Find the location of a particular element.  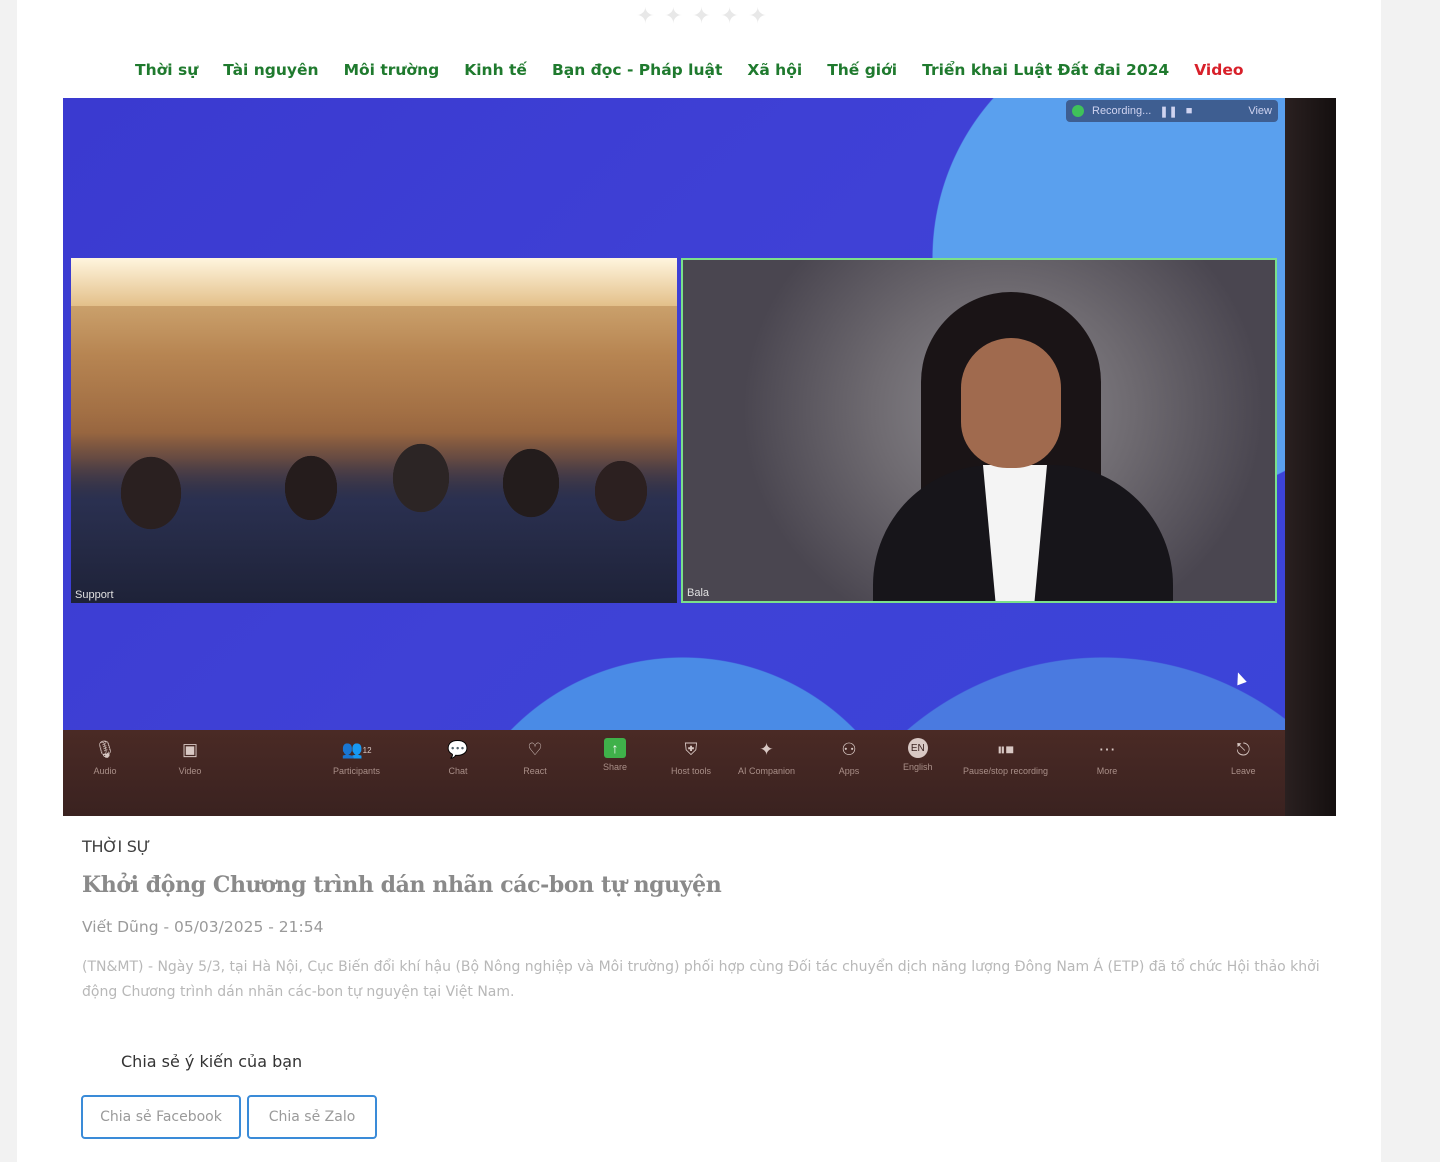

nav-item-the-gioi: Thế giới is located at coordinates (862, 71).